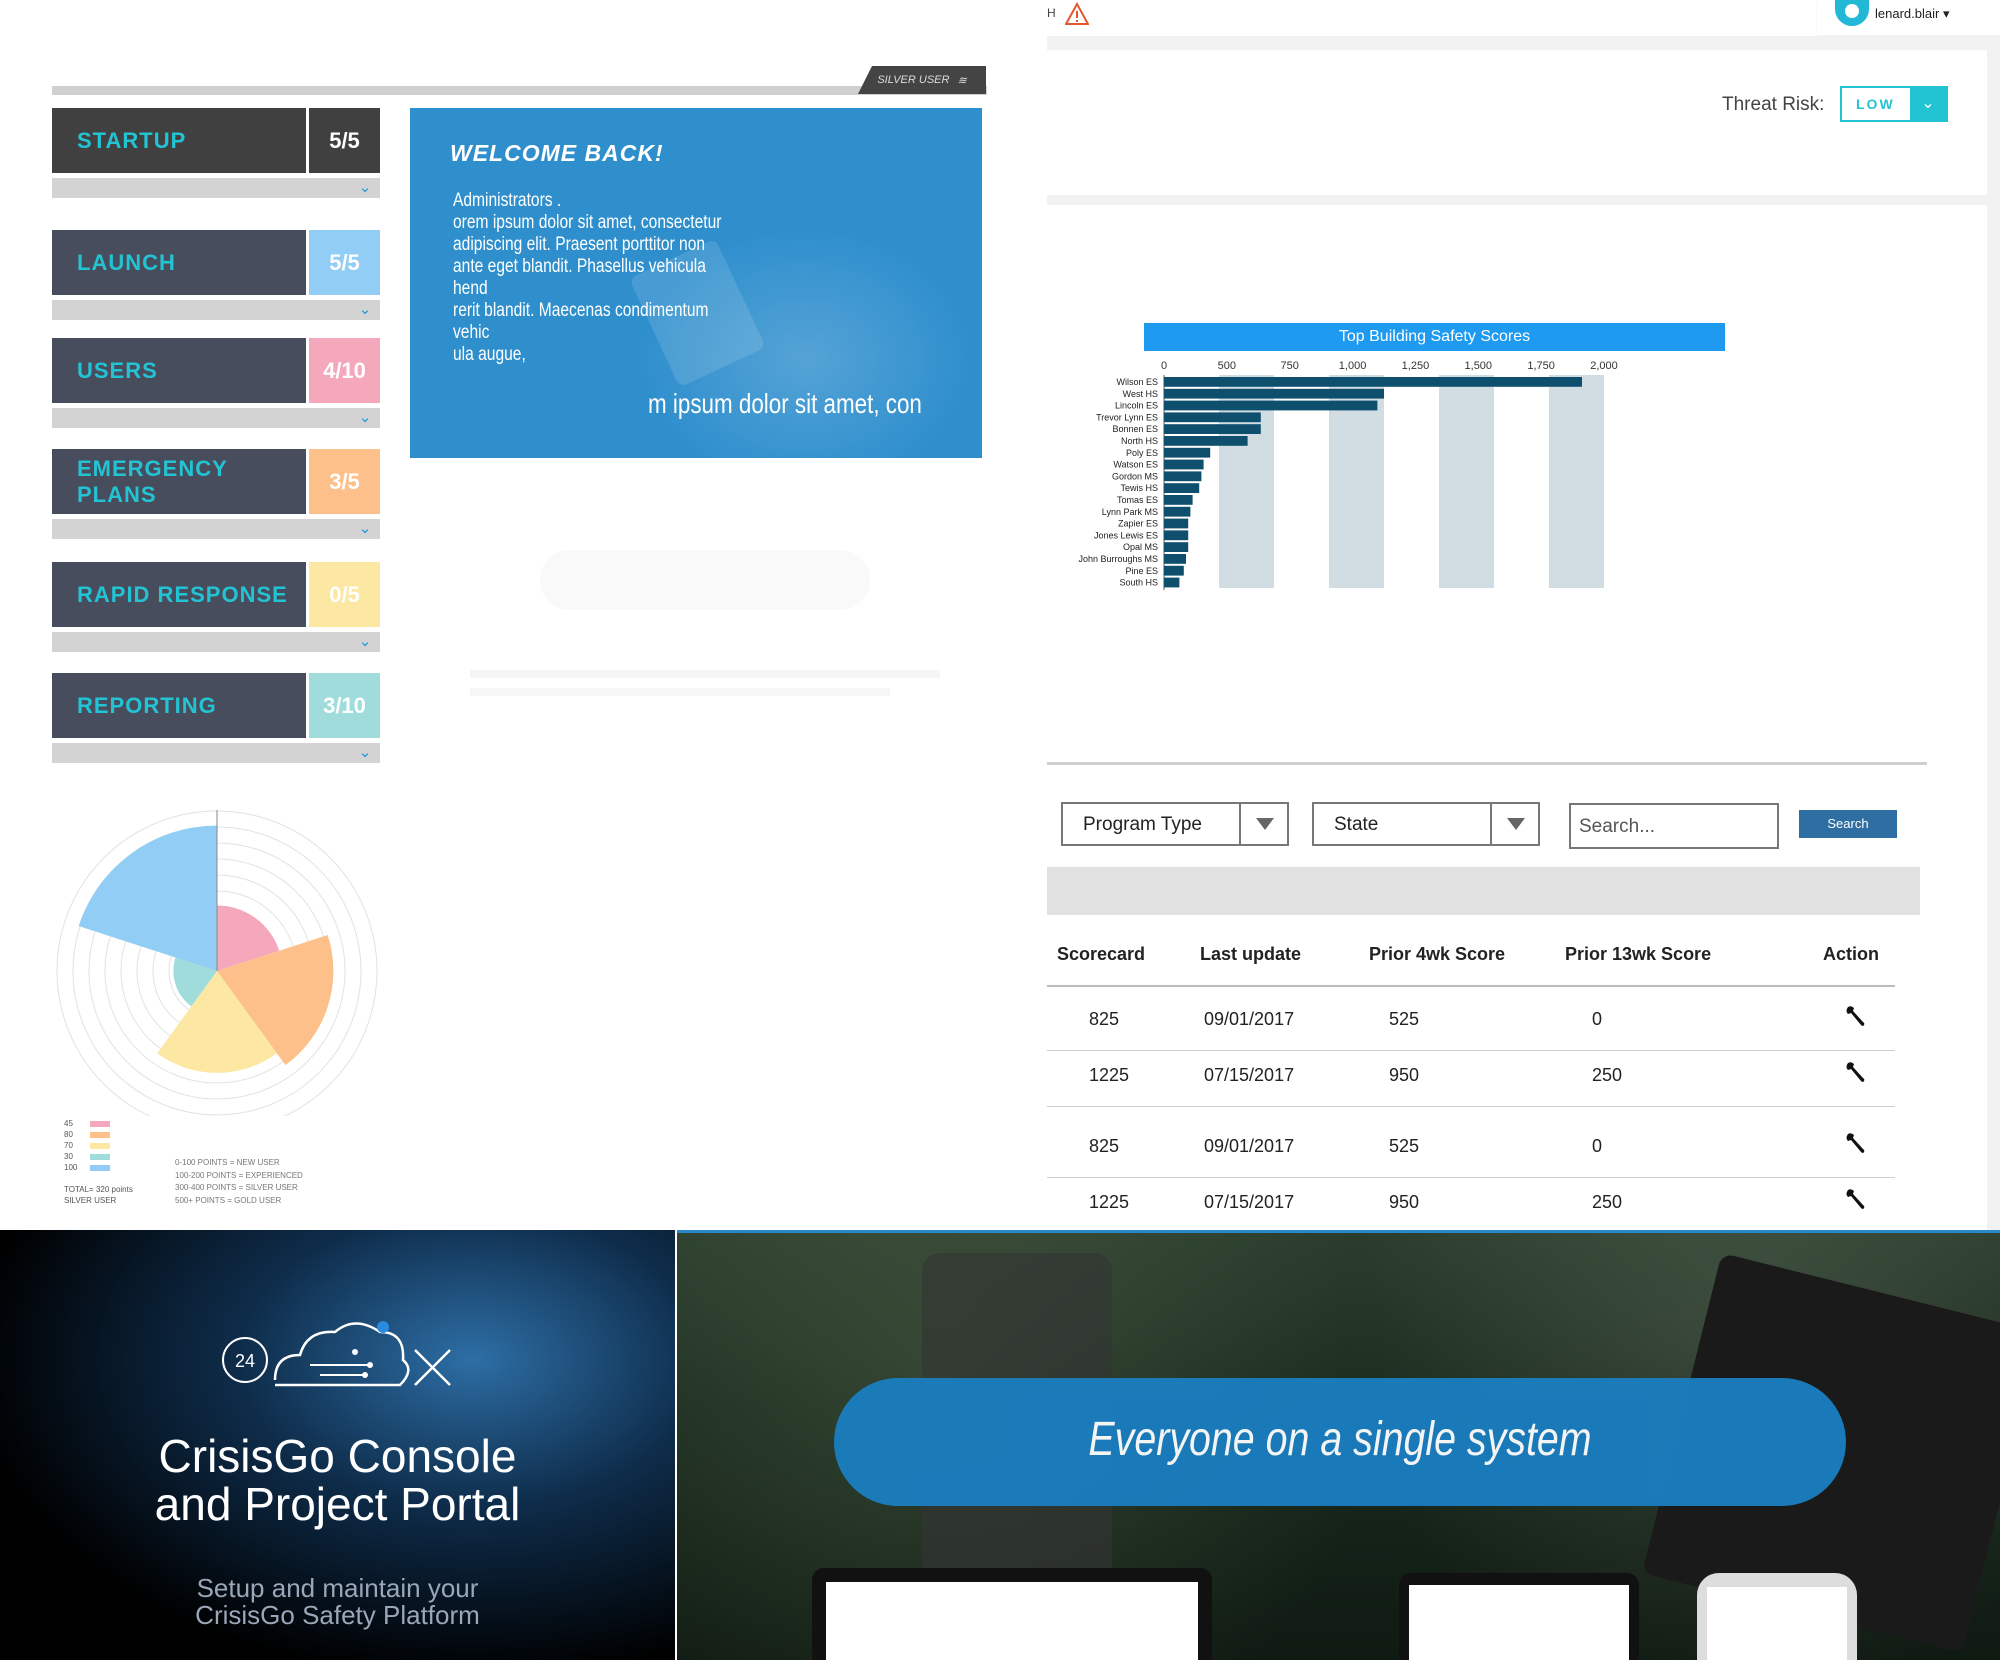  I want to click on legend-value: 100, so click(71, 1167).